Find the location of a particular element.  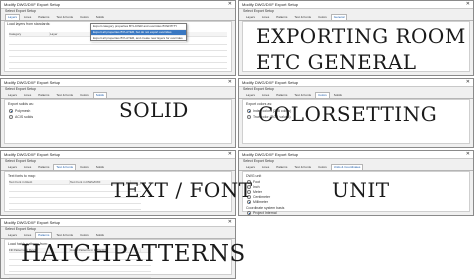

caption-hatch-patterns: HATCHPATTERNS is located at coordinates (133, 254).